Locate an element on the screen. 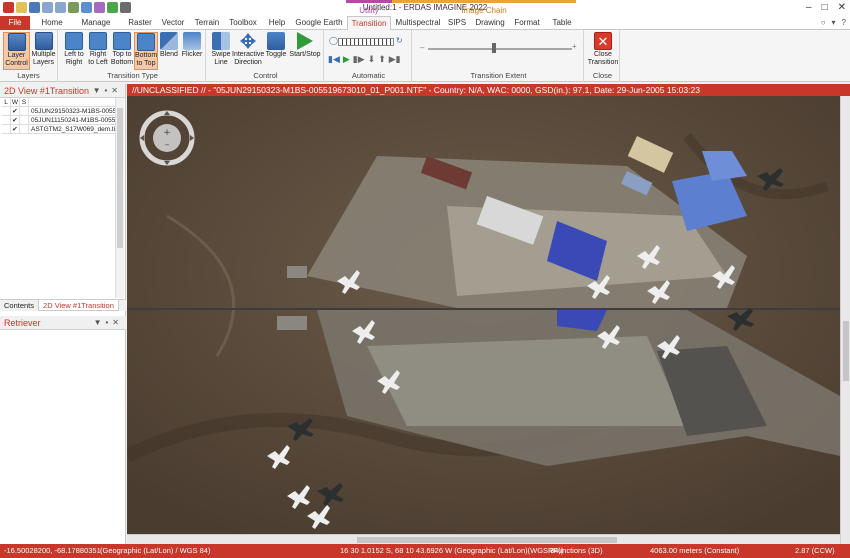 Image resolution: width=850 pixels, height=558 pixels. tab-home: Home is located at coordinates (52, 23).